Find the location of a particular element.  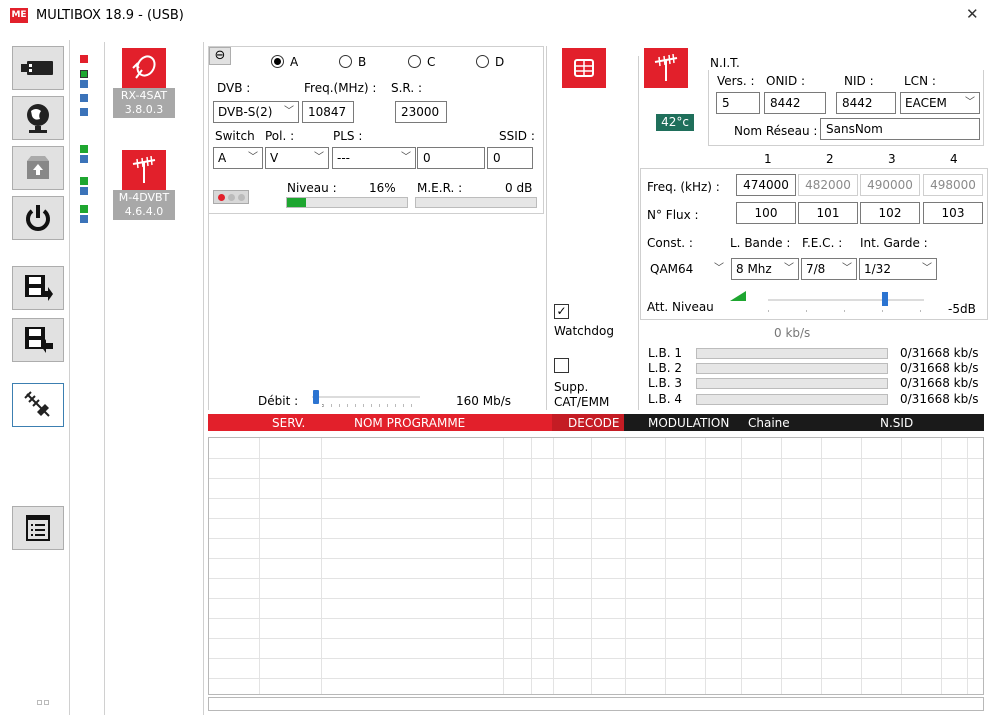

column-header-4: 4 is located at coordinates (954, 159).